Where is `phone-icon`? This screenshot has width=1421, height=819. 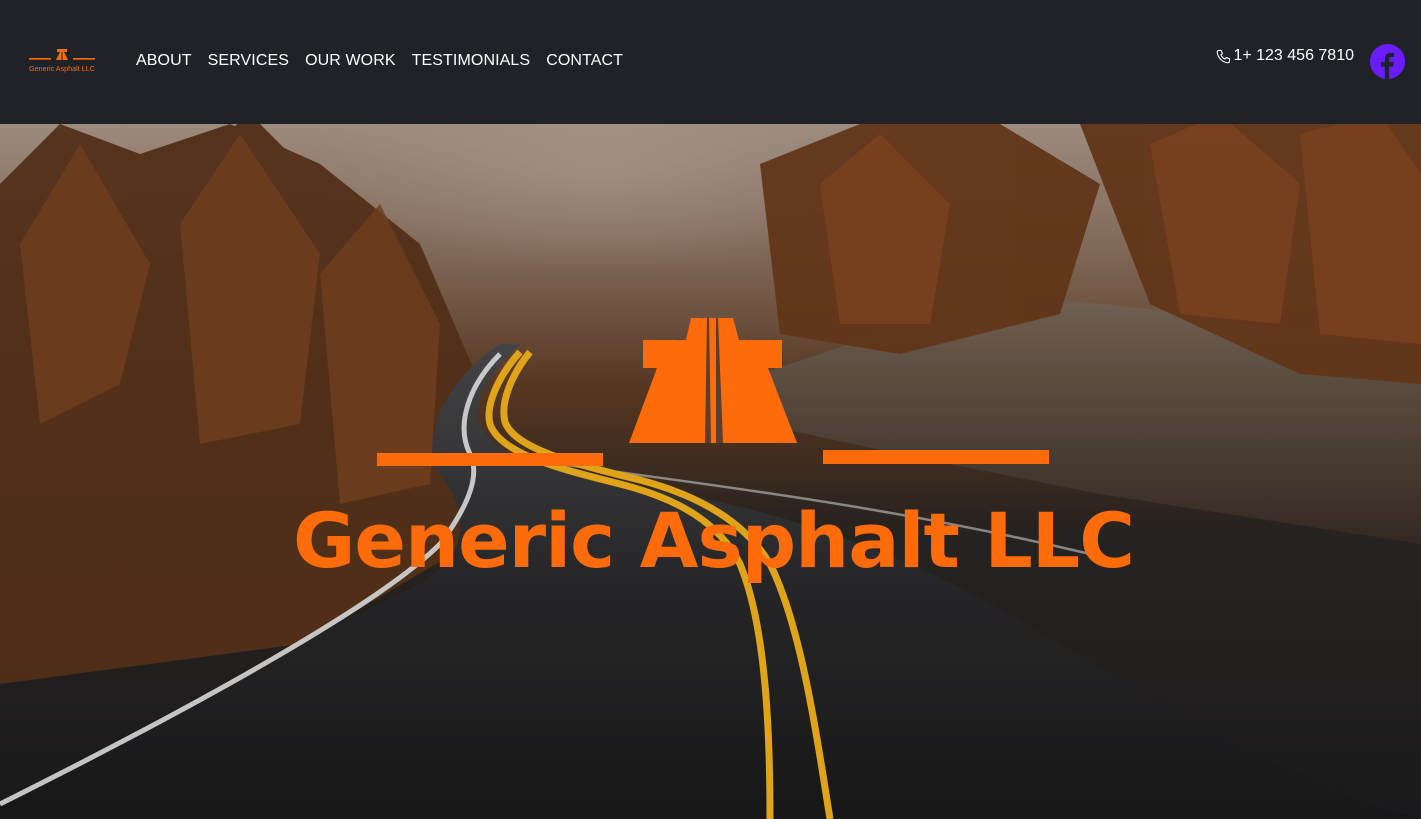
phone-icon is located at coordinates (1224, 56).